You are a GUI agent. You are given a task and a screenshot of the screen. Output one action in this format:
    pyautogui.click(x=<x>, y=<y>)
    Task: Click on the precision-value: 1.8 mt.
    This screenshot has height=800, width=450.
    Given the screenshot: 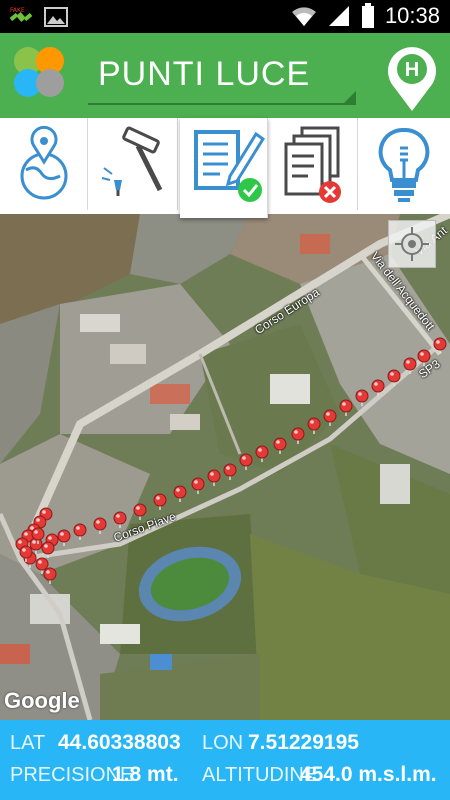 What is the action you would take?
    pyautogui.click(x=145, y=774)
    